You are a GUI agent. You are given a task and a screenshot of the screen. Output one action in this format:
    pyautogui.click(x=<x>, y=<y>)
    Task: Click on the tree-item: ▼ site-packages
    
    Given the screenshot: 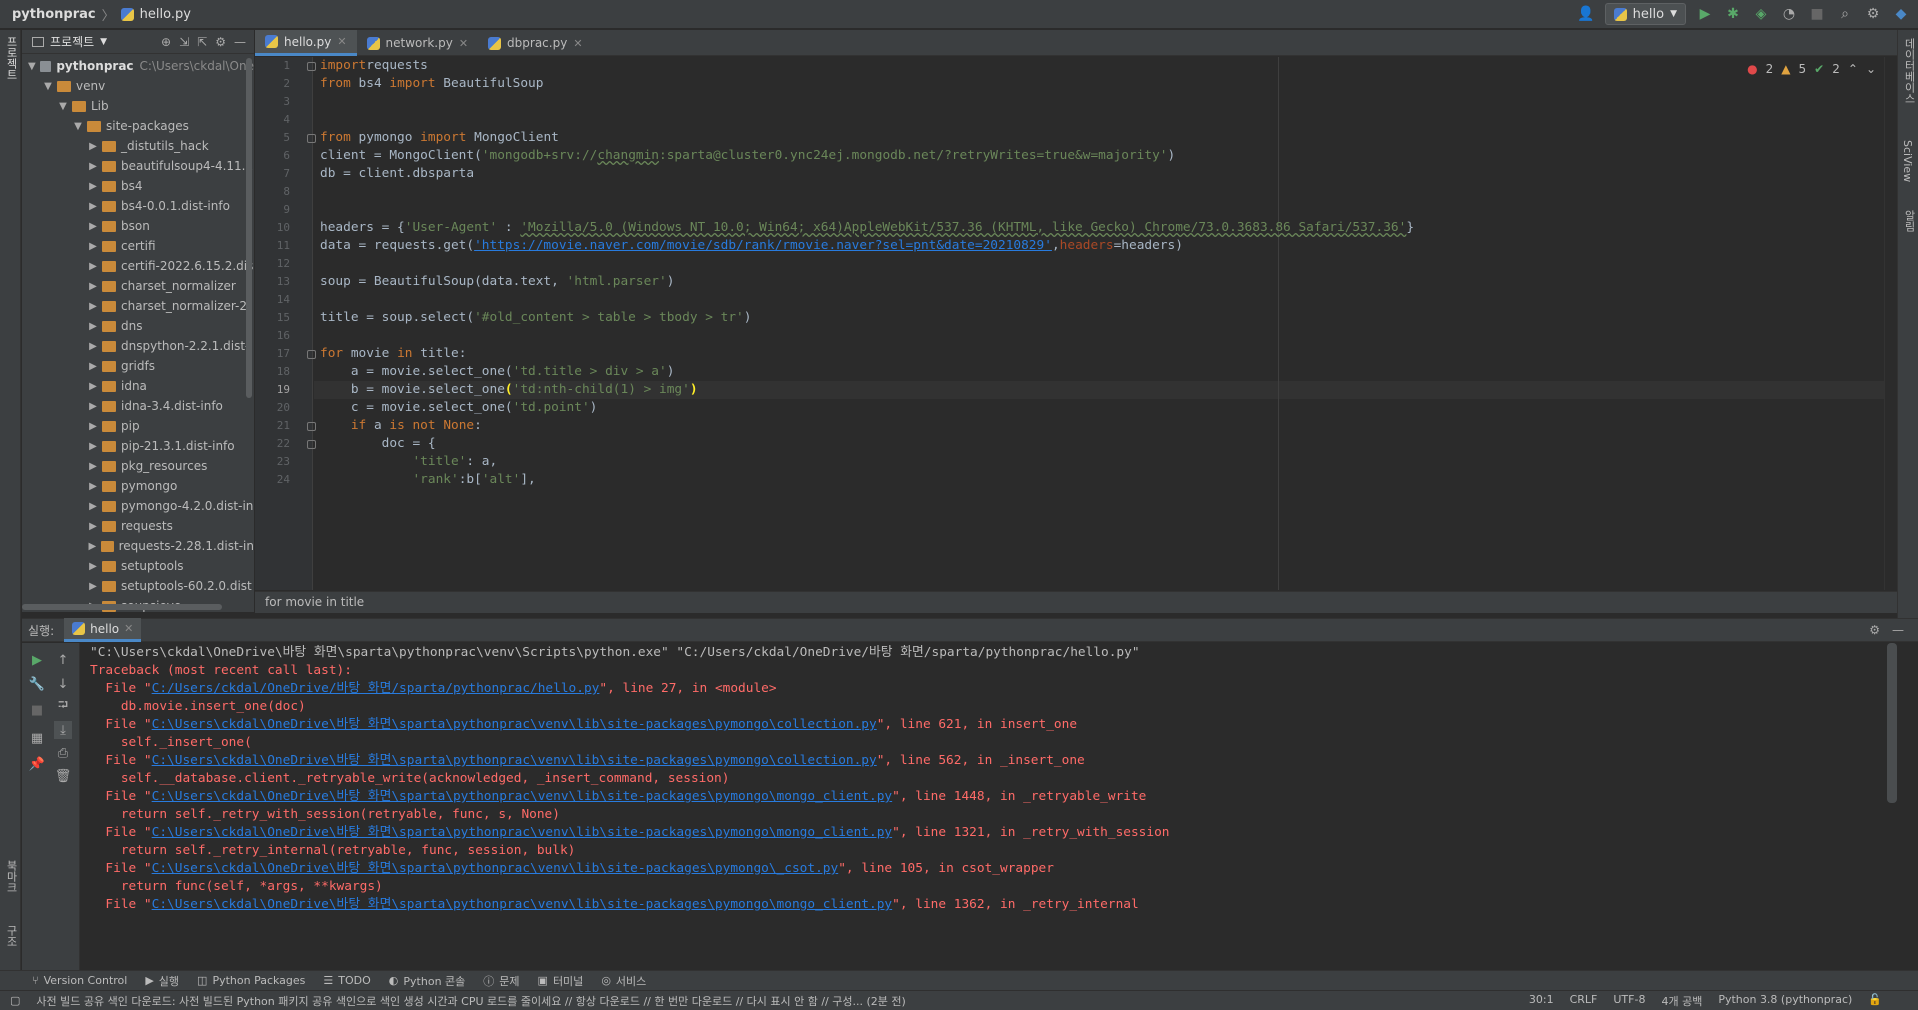 What is the action you would take?
    pyautogui.click(x=138, y=126)
    